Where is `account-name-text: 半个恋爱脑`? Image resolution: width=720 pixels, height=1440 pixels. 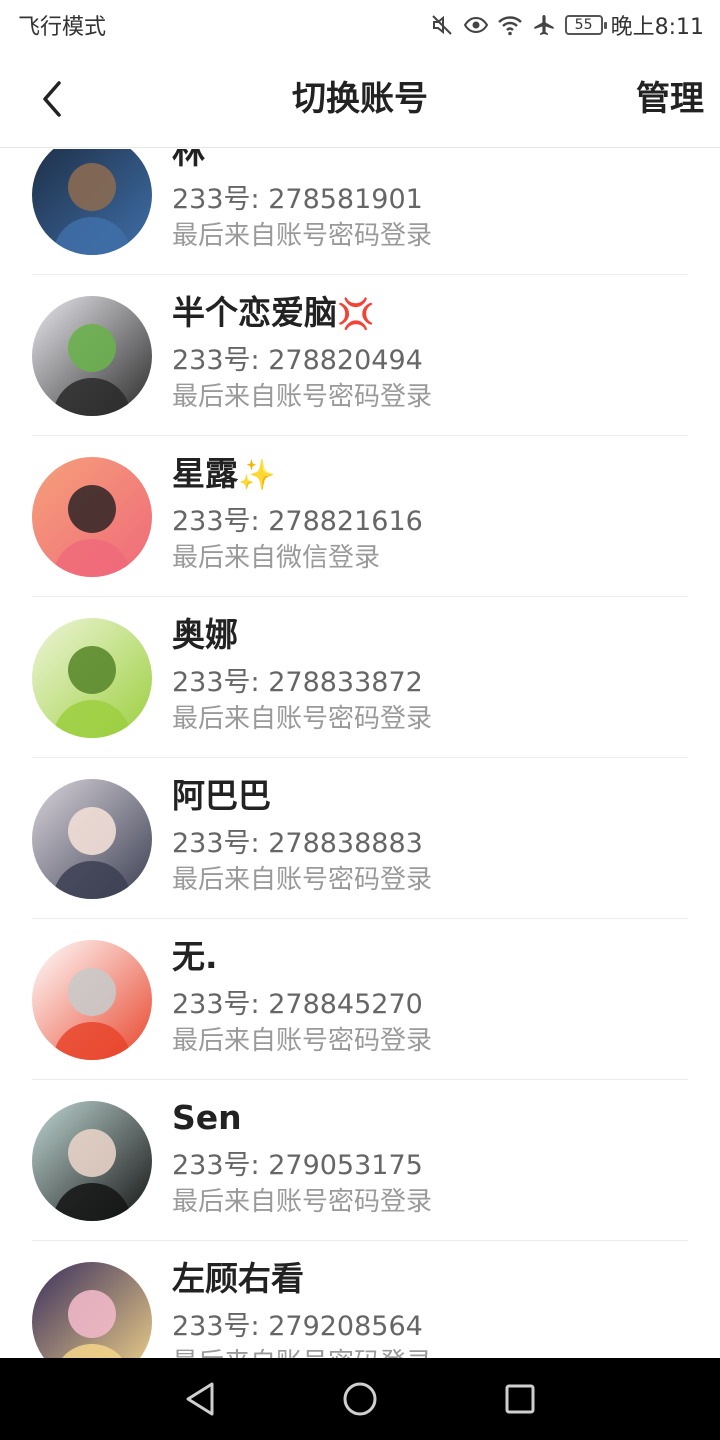 account-name-text: 半个恋爱脑 is located at coordinates (254, 312).